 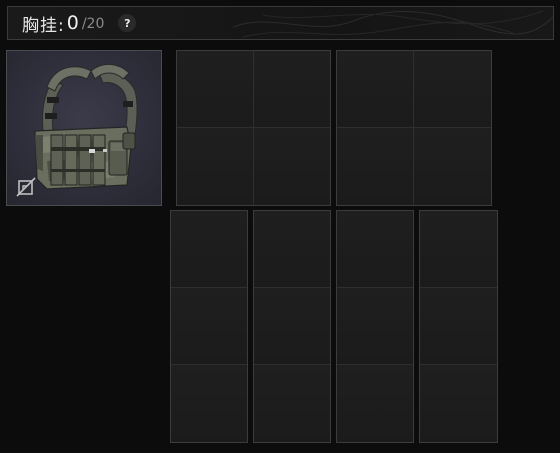 I want to click on unequip-icon, so click(x=26, y=187).